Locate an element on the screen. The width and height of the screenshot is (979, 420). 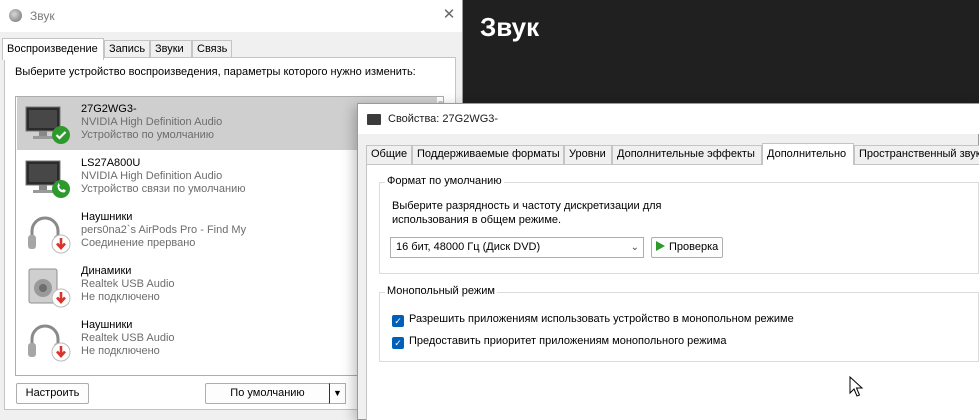
dropdown-arrow-icon: ▼ is located at coordinates (337, 393).